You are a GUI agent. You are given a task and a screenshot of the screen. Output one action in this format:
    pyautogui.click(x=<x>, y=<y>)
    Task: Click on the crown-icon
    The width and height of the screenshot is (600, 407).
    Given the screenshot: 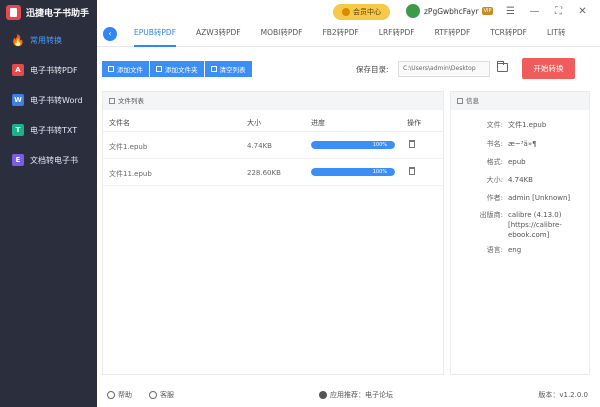 What is the action you would take?
    pyautogui.click(x=346, y=12)
    